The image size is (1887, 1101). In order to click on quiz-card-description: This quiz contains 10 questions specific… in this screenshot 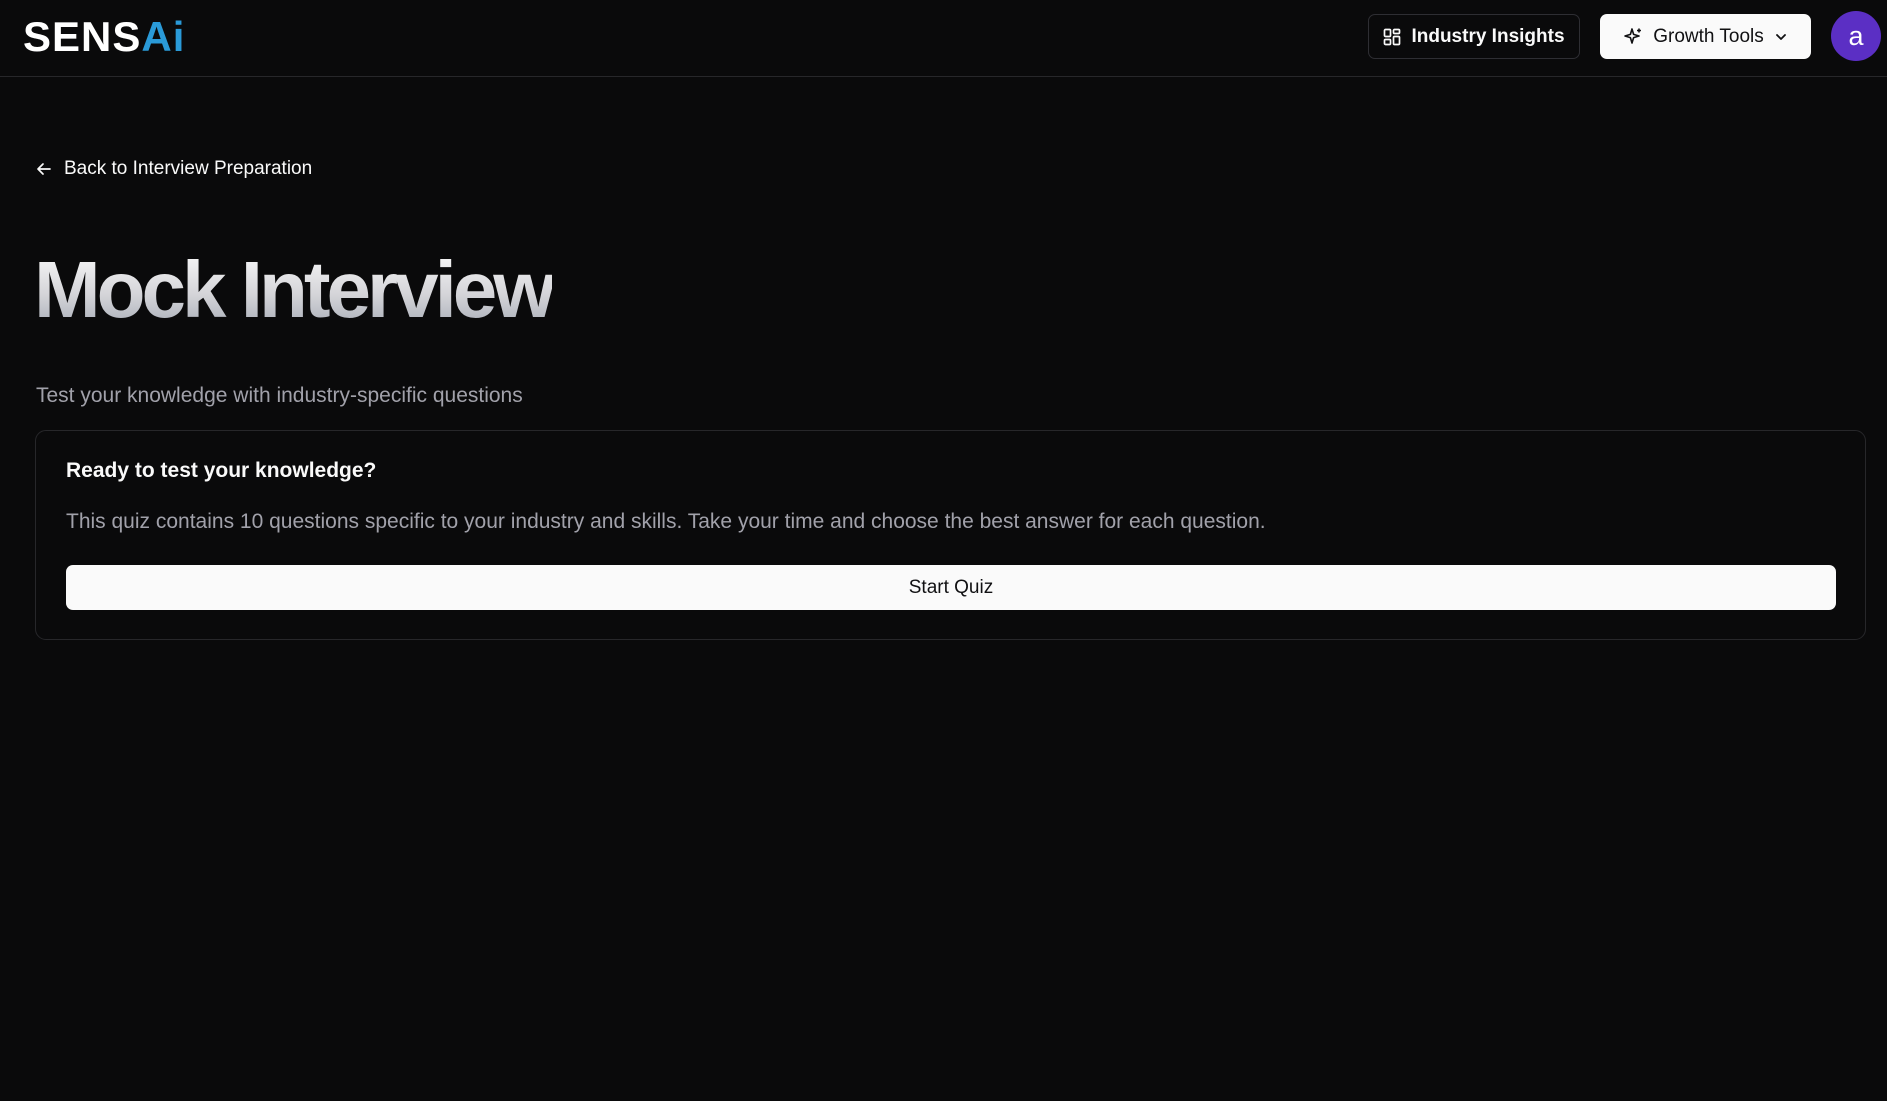, I will do `click(666, 521)`.